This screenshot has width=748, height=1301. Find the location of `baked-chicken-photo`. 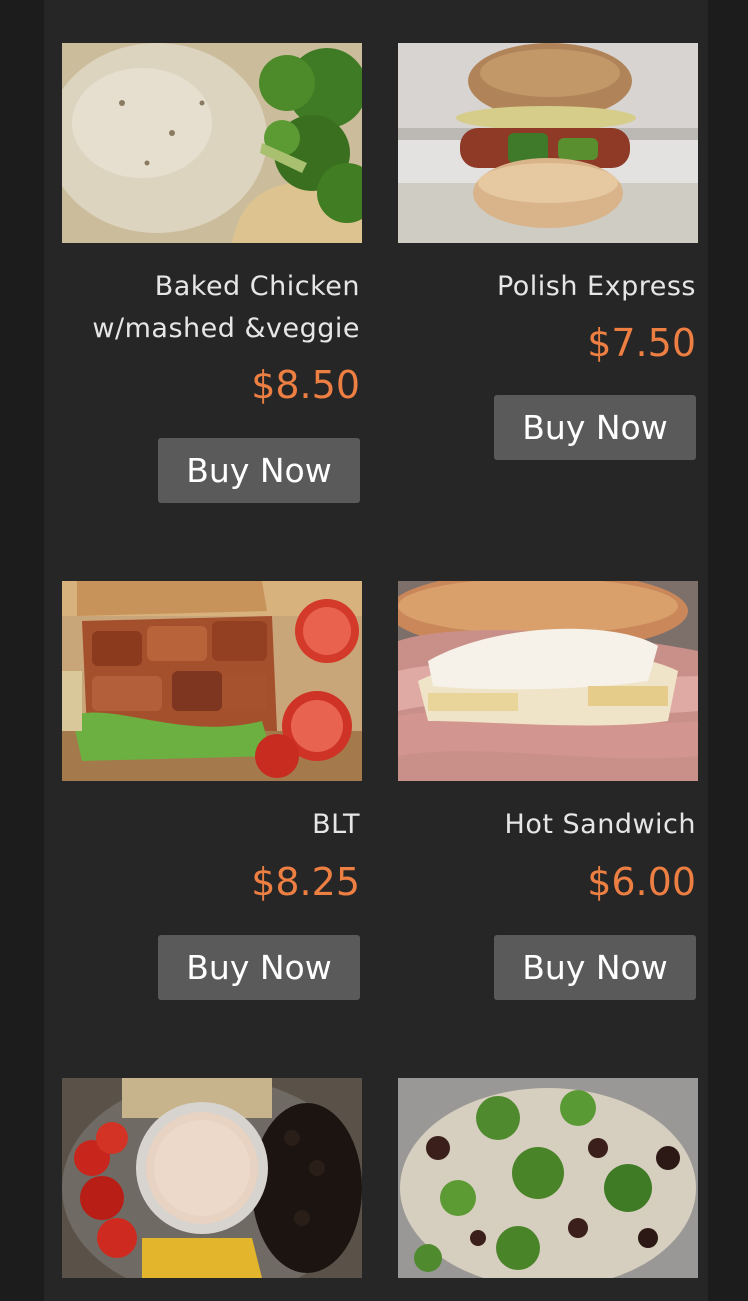

baked-chicken-photo is located at coordinates (212, 143).